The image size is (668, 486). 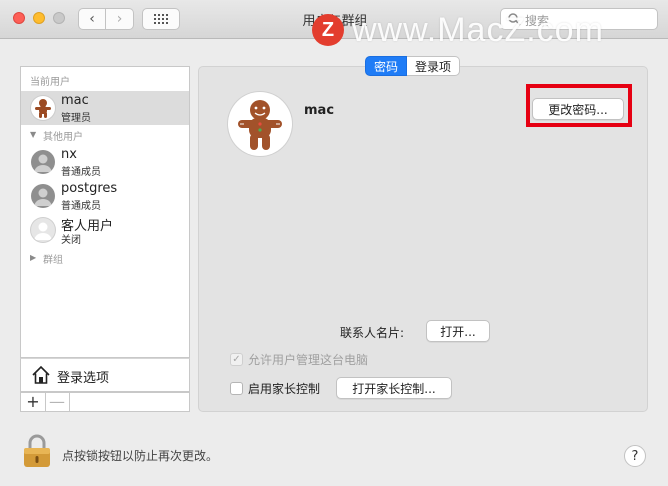 I want to click on user-row-nx: nx 普通成员, so click(x=105, y=162).